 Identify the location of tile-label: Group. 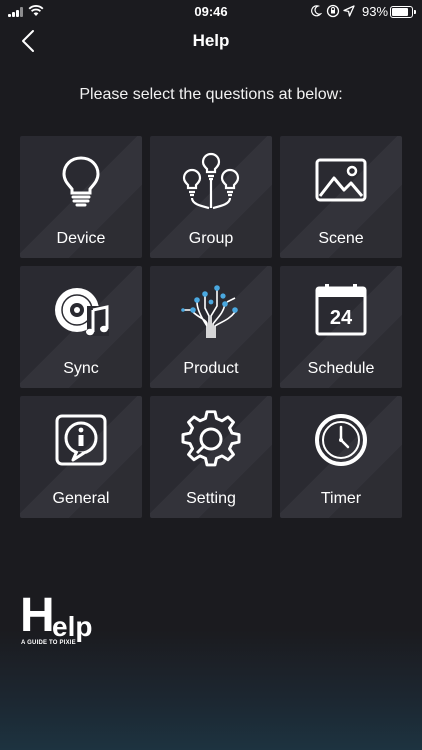
(211, 238).